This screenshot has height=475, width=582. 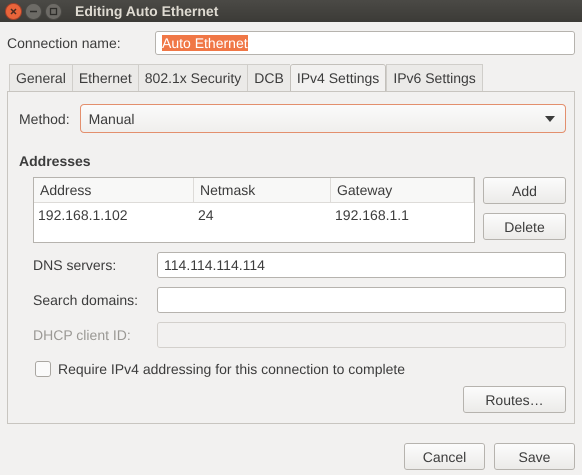 I want to click on dropdown-caret-icon, so click(x=550, y=119).